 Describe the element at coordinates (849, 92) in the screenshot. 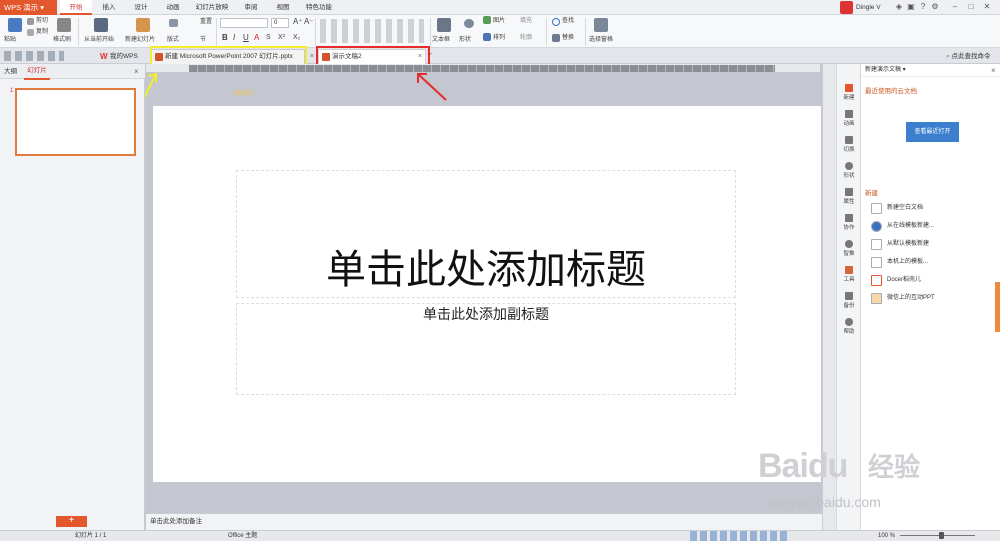

I see `sidebar-item-new: 新建` at that location.